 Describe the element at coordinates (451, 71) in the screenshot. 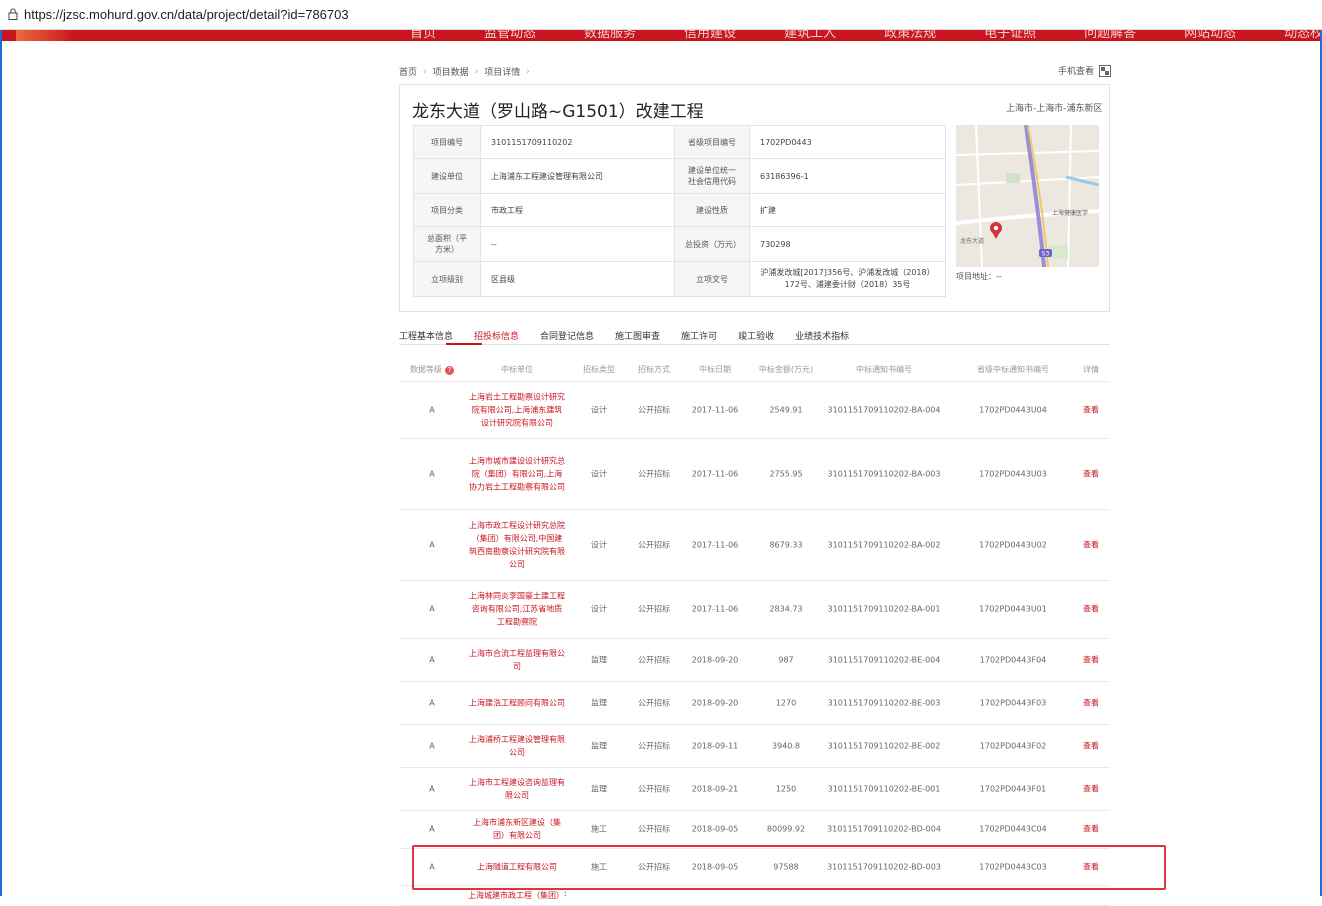

I see `breadcrumb-data: 项目数据` at that location.